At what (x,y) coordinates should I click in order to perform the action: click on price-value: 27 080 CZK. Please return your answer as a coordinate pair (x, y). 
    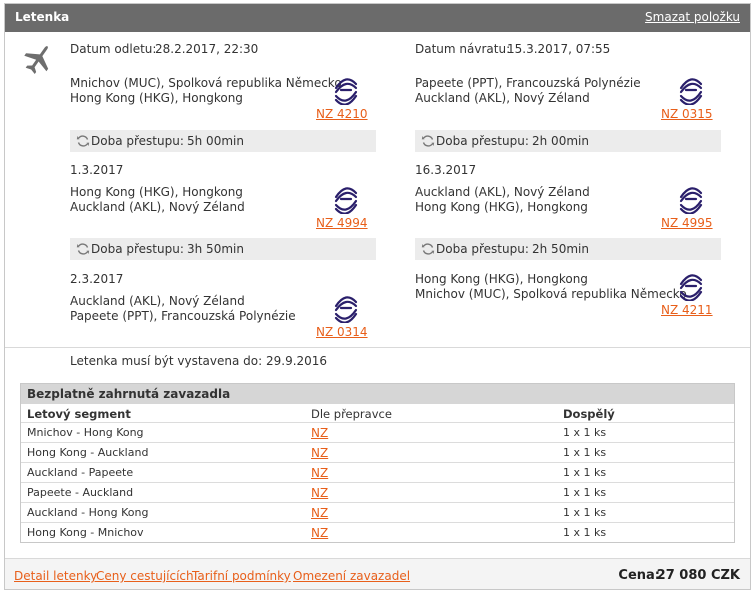
    Looking at the image, I should click on (698, 575).